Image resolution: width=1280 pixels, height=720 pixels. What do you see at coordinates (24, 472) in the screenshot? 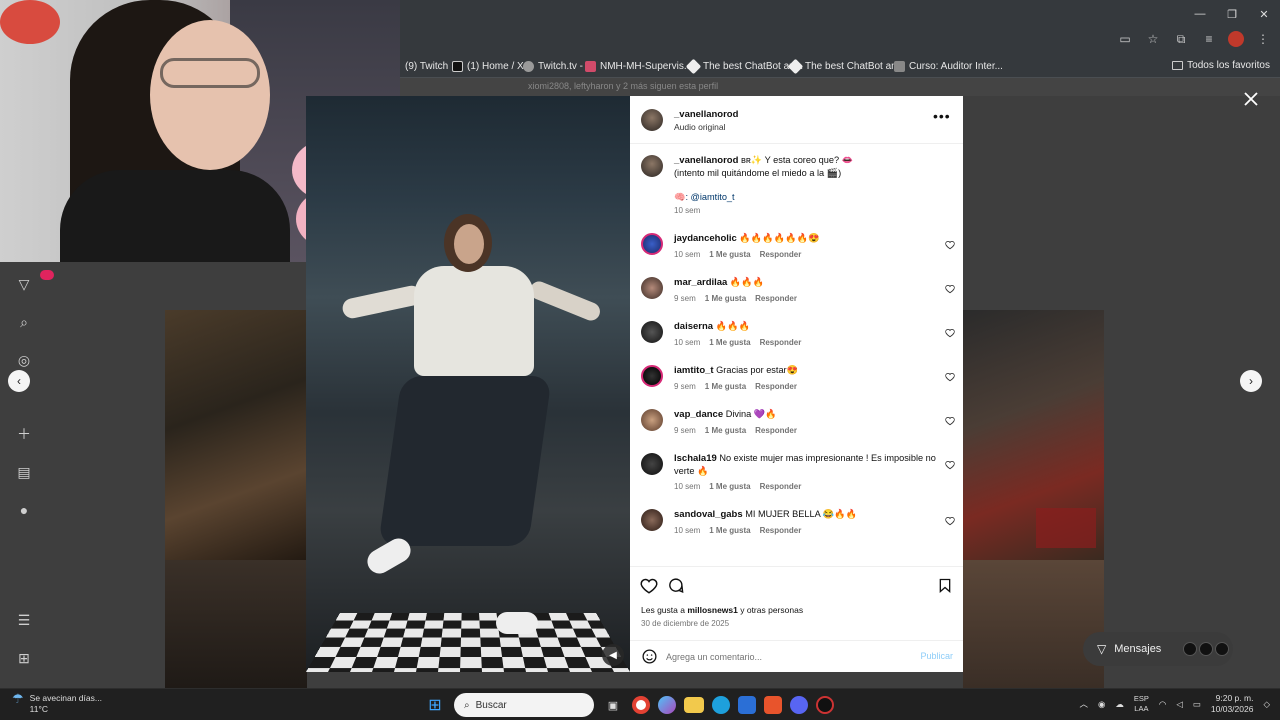
I see `dashboard-icon: ▤` at bounding box center [24, 472].